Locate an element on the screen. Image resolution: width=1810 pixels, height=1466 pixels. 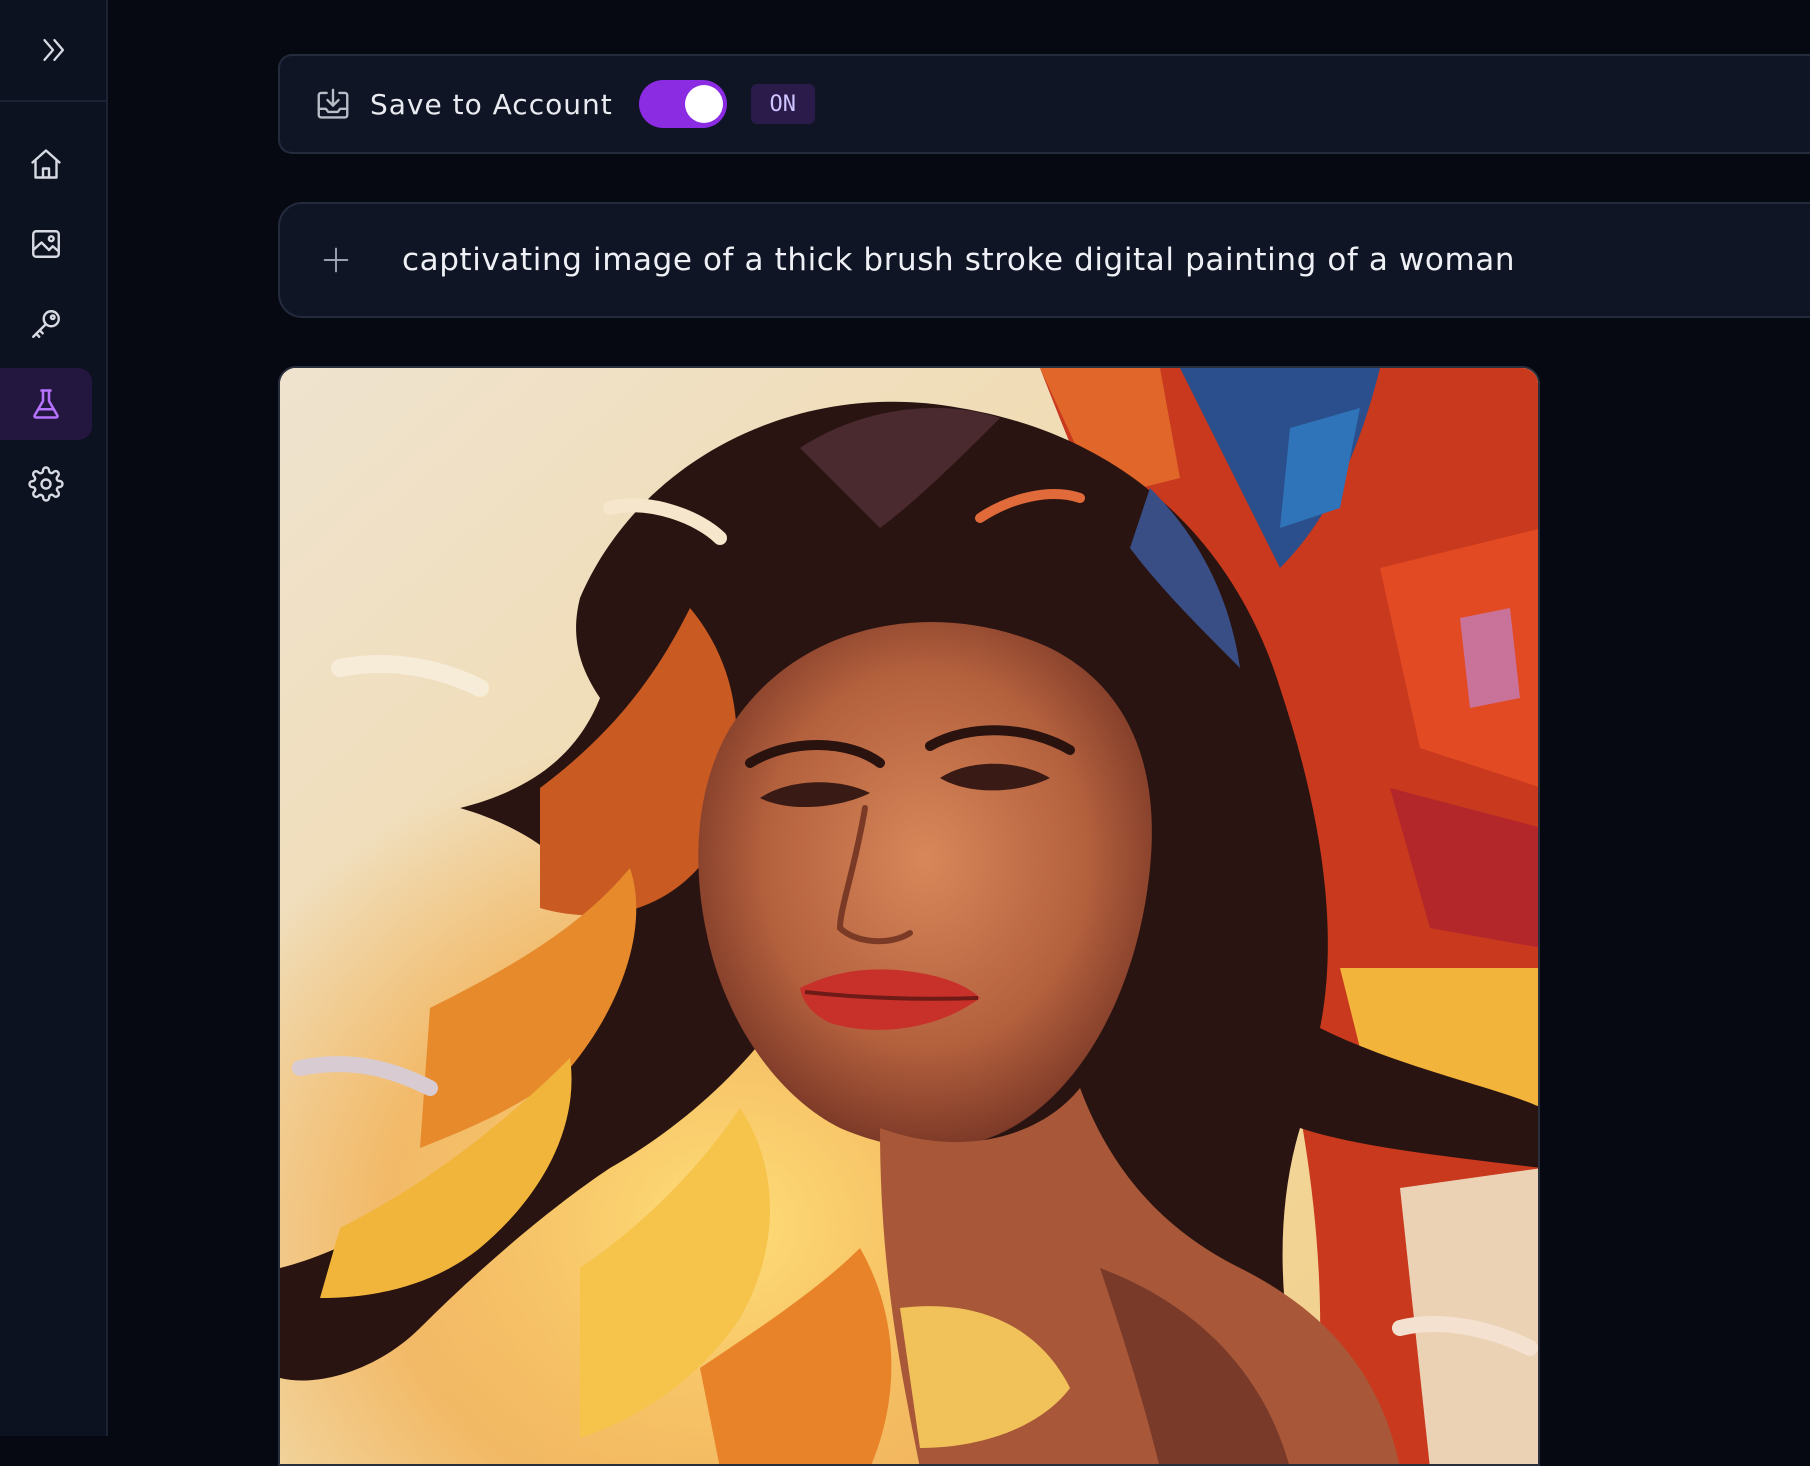
save-to-account-toggle is located at coordinates (682, 104).